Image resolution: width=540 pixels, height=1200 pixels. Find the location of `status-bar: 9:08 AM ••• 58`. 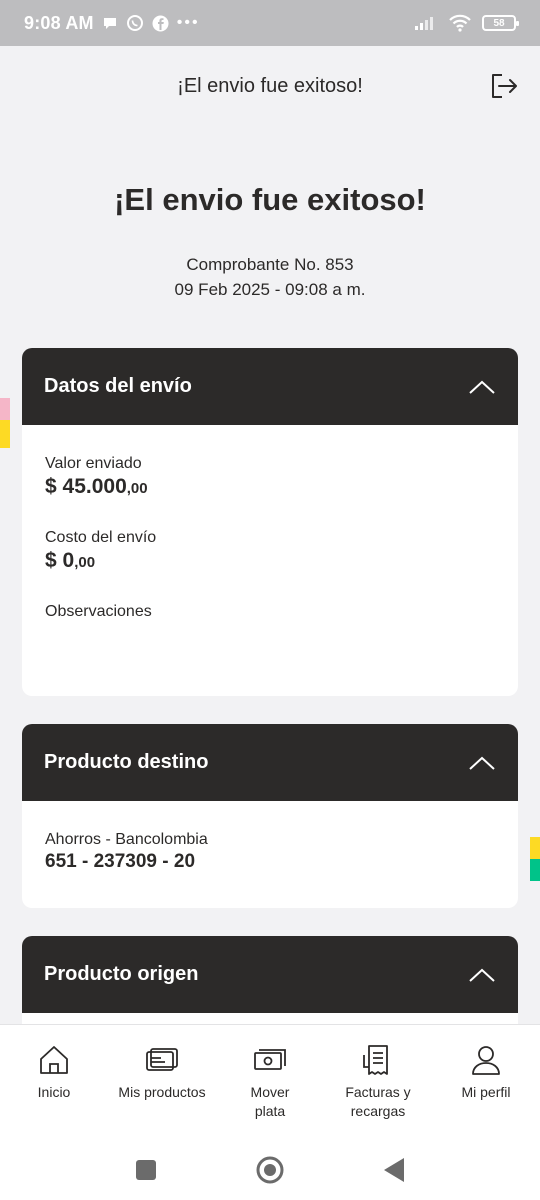

status-bar: 9:08 AM ••• 58 is located at coordinates (270, 23).